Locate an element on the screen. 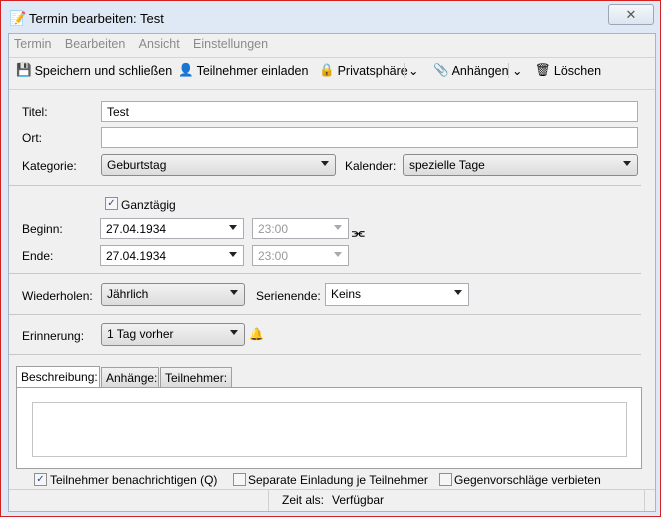  category-label: Kategorie: is located at coordinates (49, 166).